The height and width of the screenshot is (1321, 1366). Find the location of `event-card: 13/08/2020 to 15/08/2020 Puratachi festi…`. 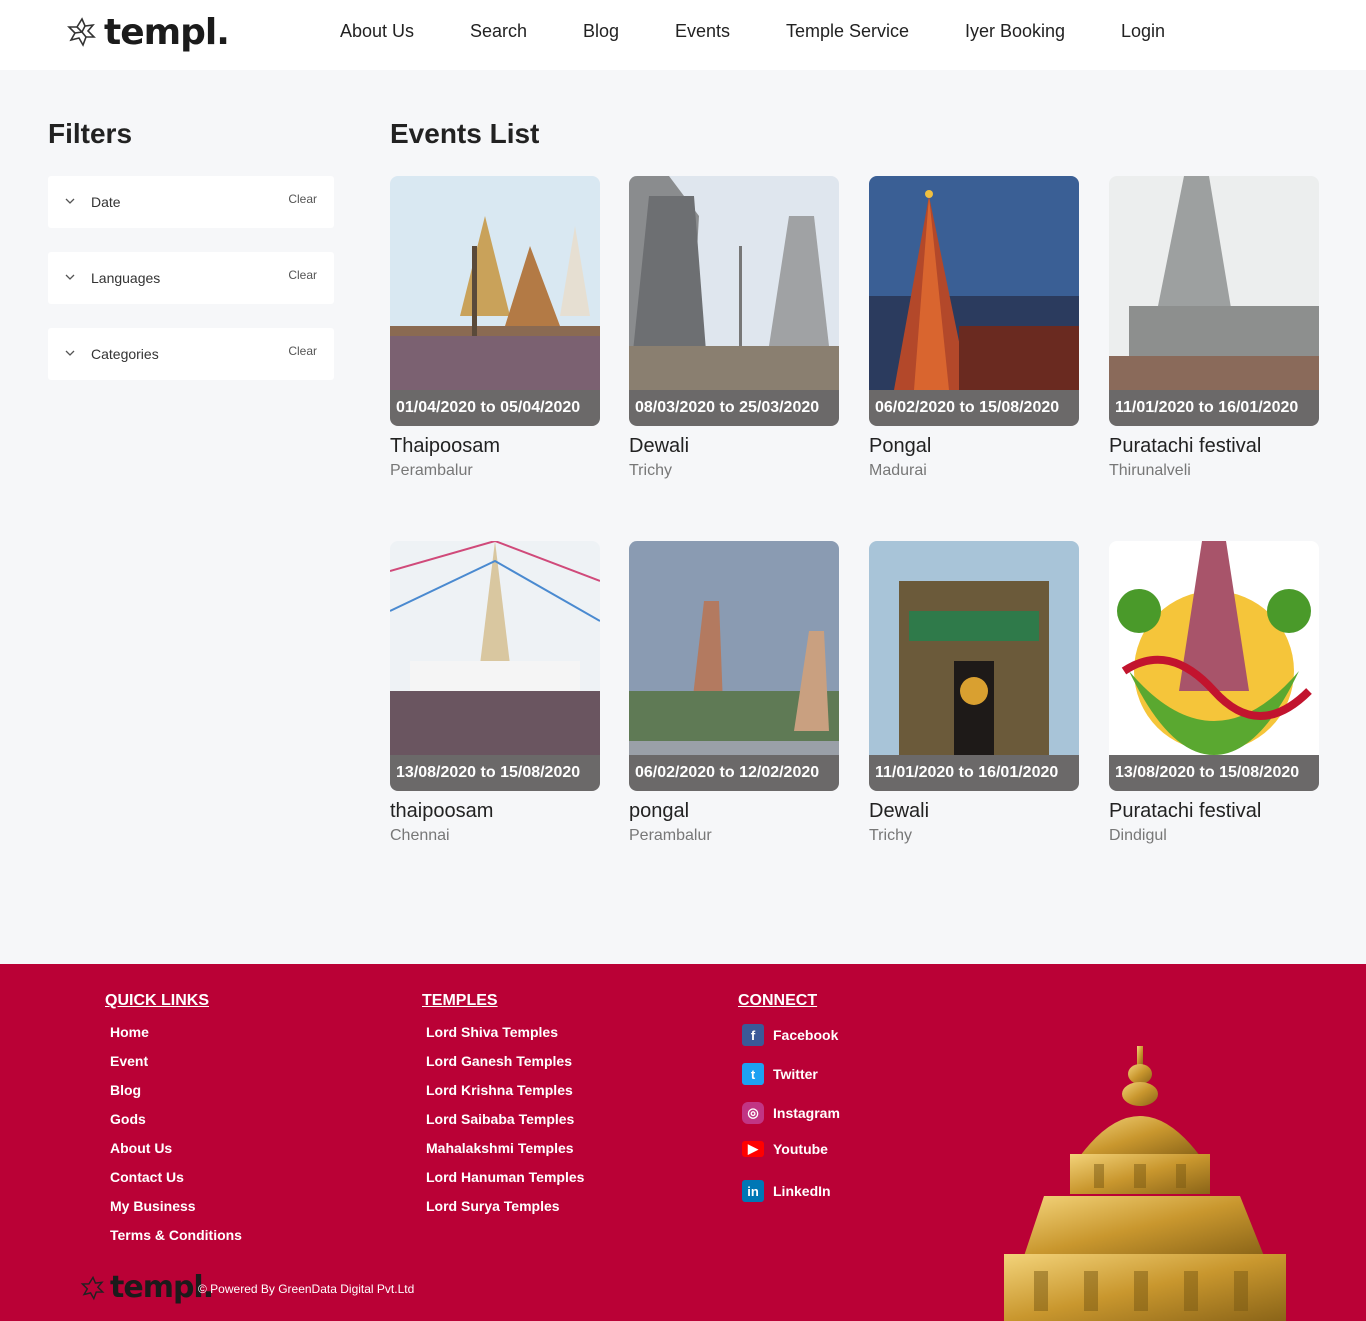

event-card: 13/08/2020 to 15/08/2020 Puratachi festi… is located at coordinates (1214, 693).